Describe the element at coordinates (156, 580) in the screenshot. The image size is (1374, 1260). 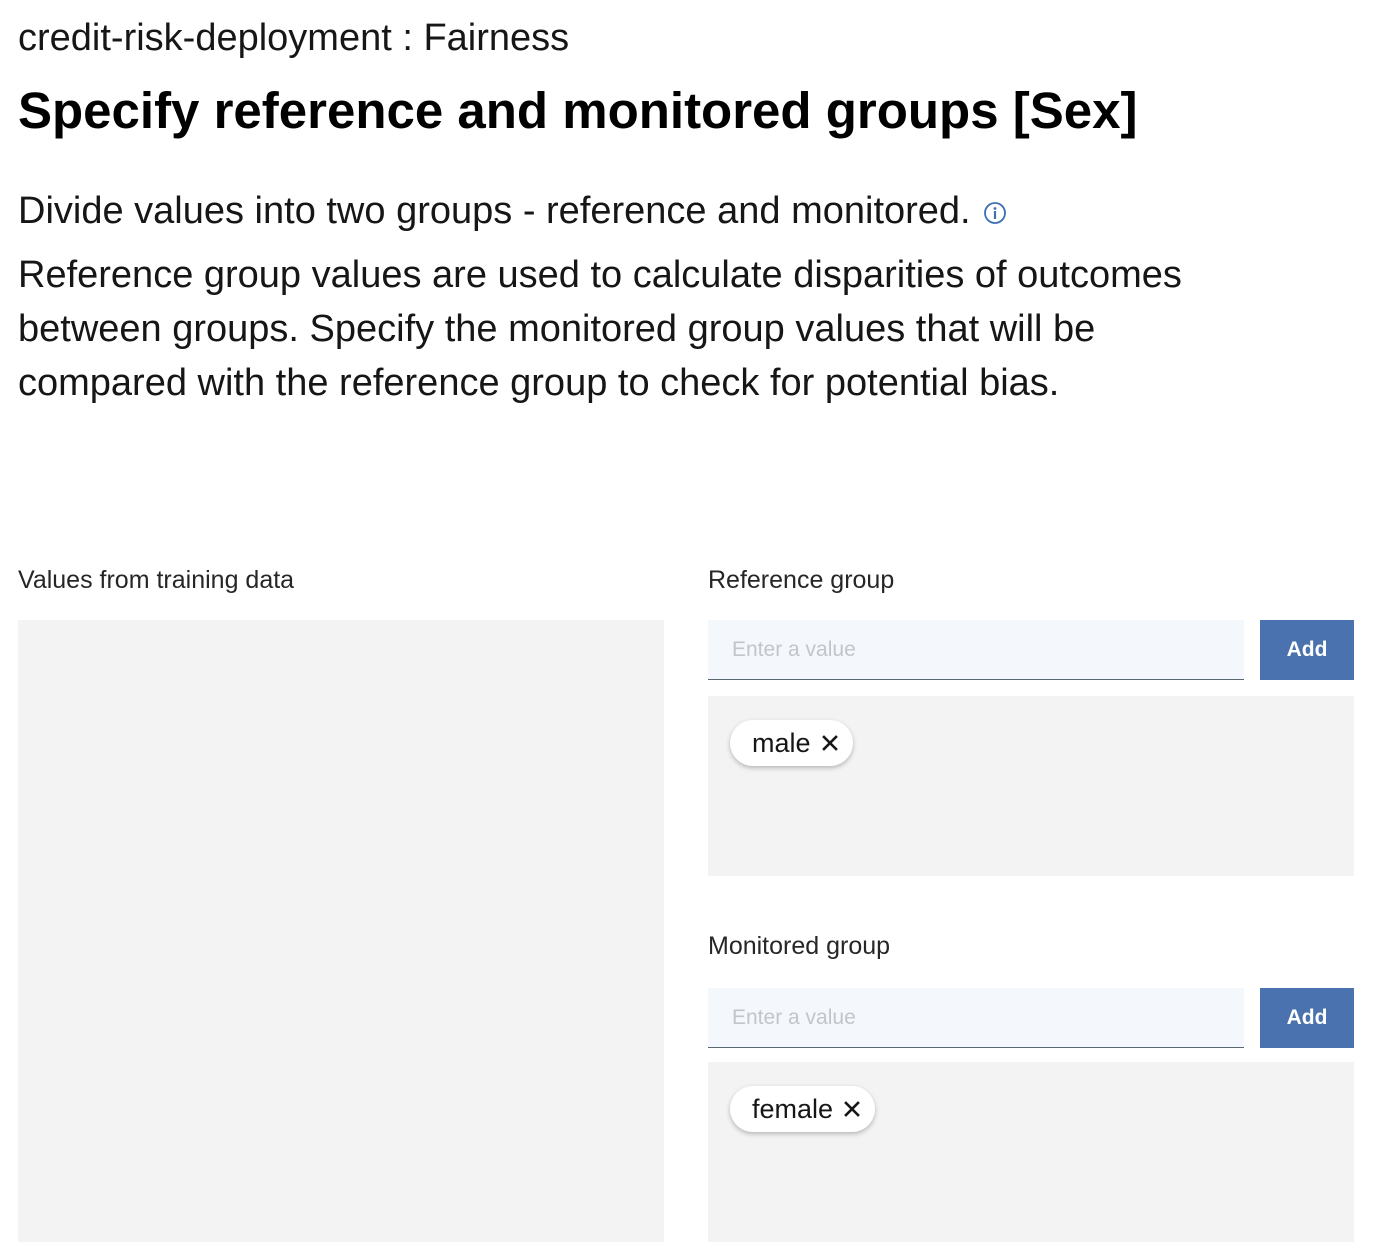
I see `training-values-label: Values from training data` at that location.